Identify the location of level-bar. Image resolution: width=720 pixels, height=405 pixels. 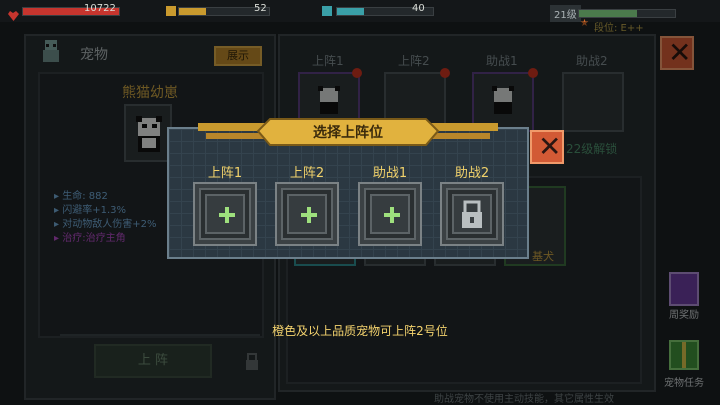
(627, 13).